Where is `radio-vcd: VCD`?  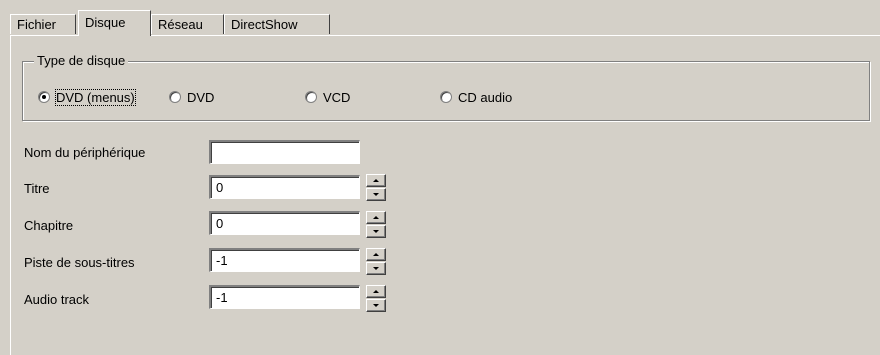 radio-vcd: VCD is located at coordinates (327, 97).